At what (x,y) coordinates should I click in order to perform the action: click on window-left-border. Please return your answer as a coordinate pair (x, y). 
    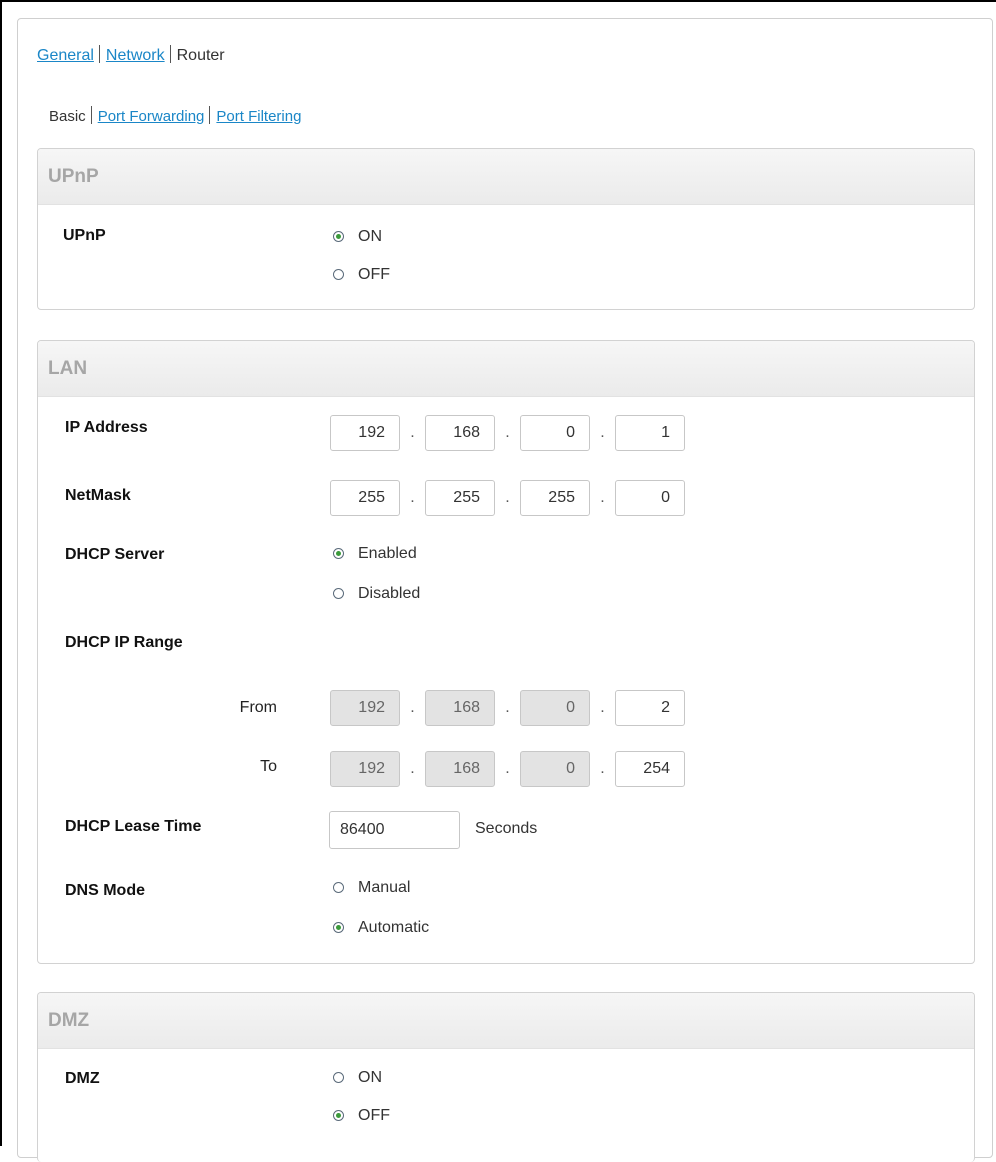
    Looking at the image, I should click on (1, 573).